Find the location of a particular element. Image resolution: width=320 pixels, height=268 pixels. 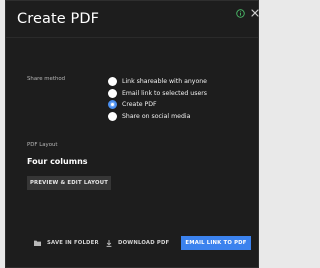

dialog-header: Create PDF is located at coordinates (133, 19).